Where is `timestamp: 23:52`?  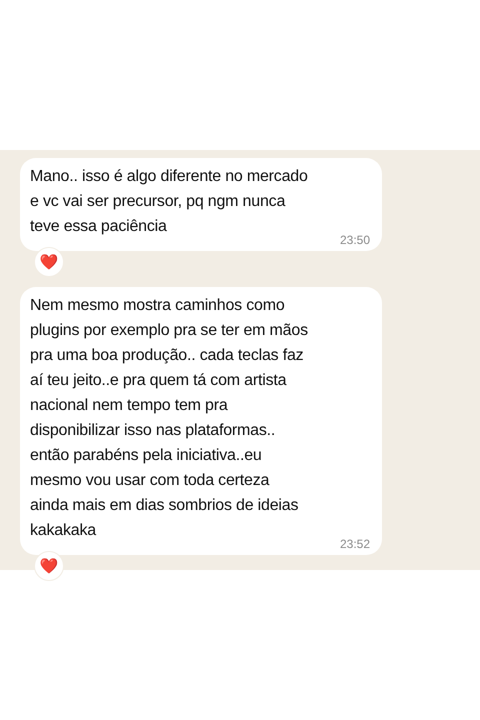 timestamp: 23:52 is located at coordinates (355, 544).